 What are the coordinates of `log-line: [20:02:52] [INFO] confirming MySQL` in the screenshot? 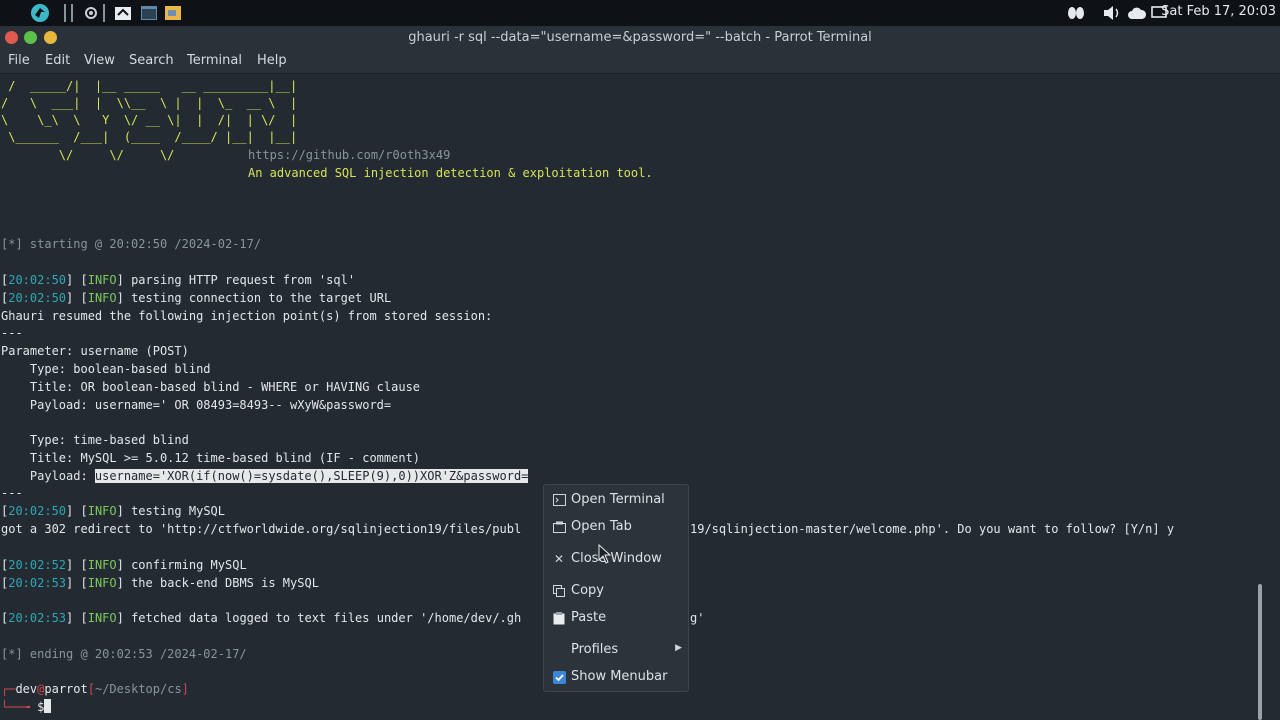 It's located at (124, 565).